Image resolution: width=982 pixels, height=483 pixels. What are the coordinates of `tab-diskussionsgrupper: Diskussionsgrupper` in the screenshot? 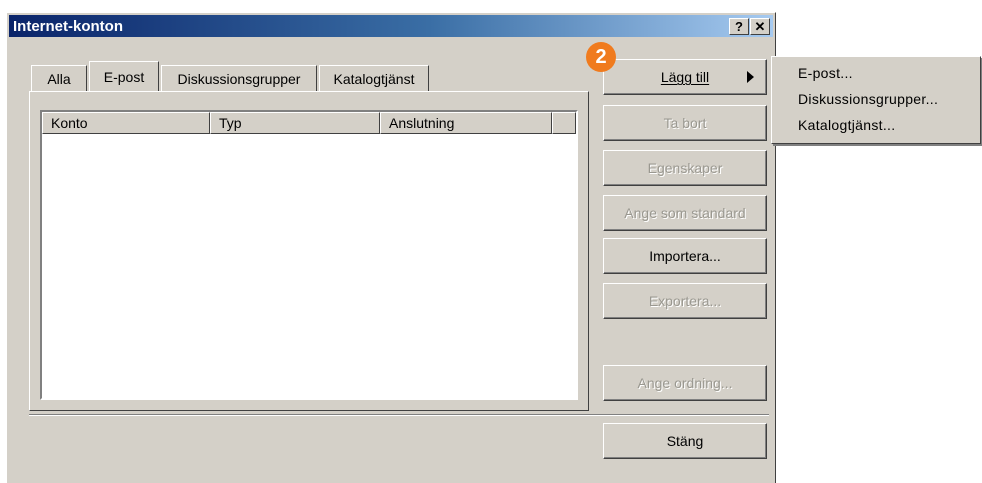 It's located at (239, 78).